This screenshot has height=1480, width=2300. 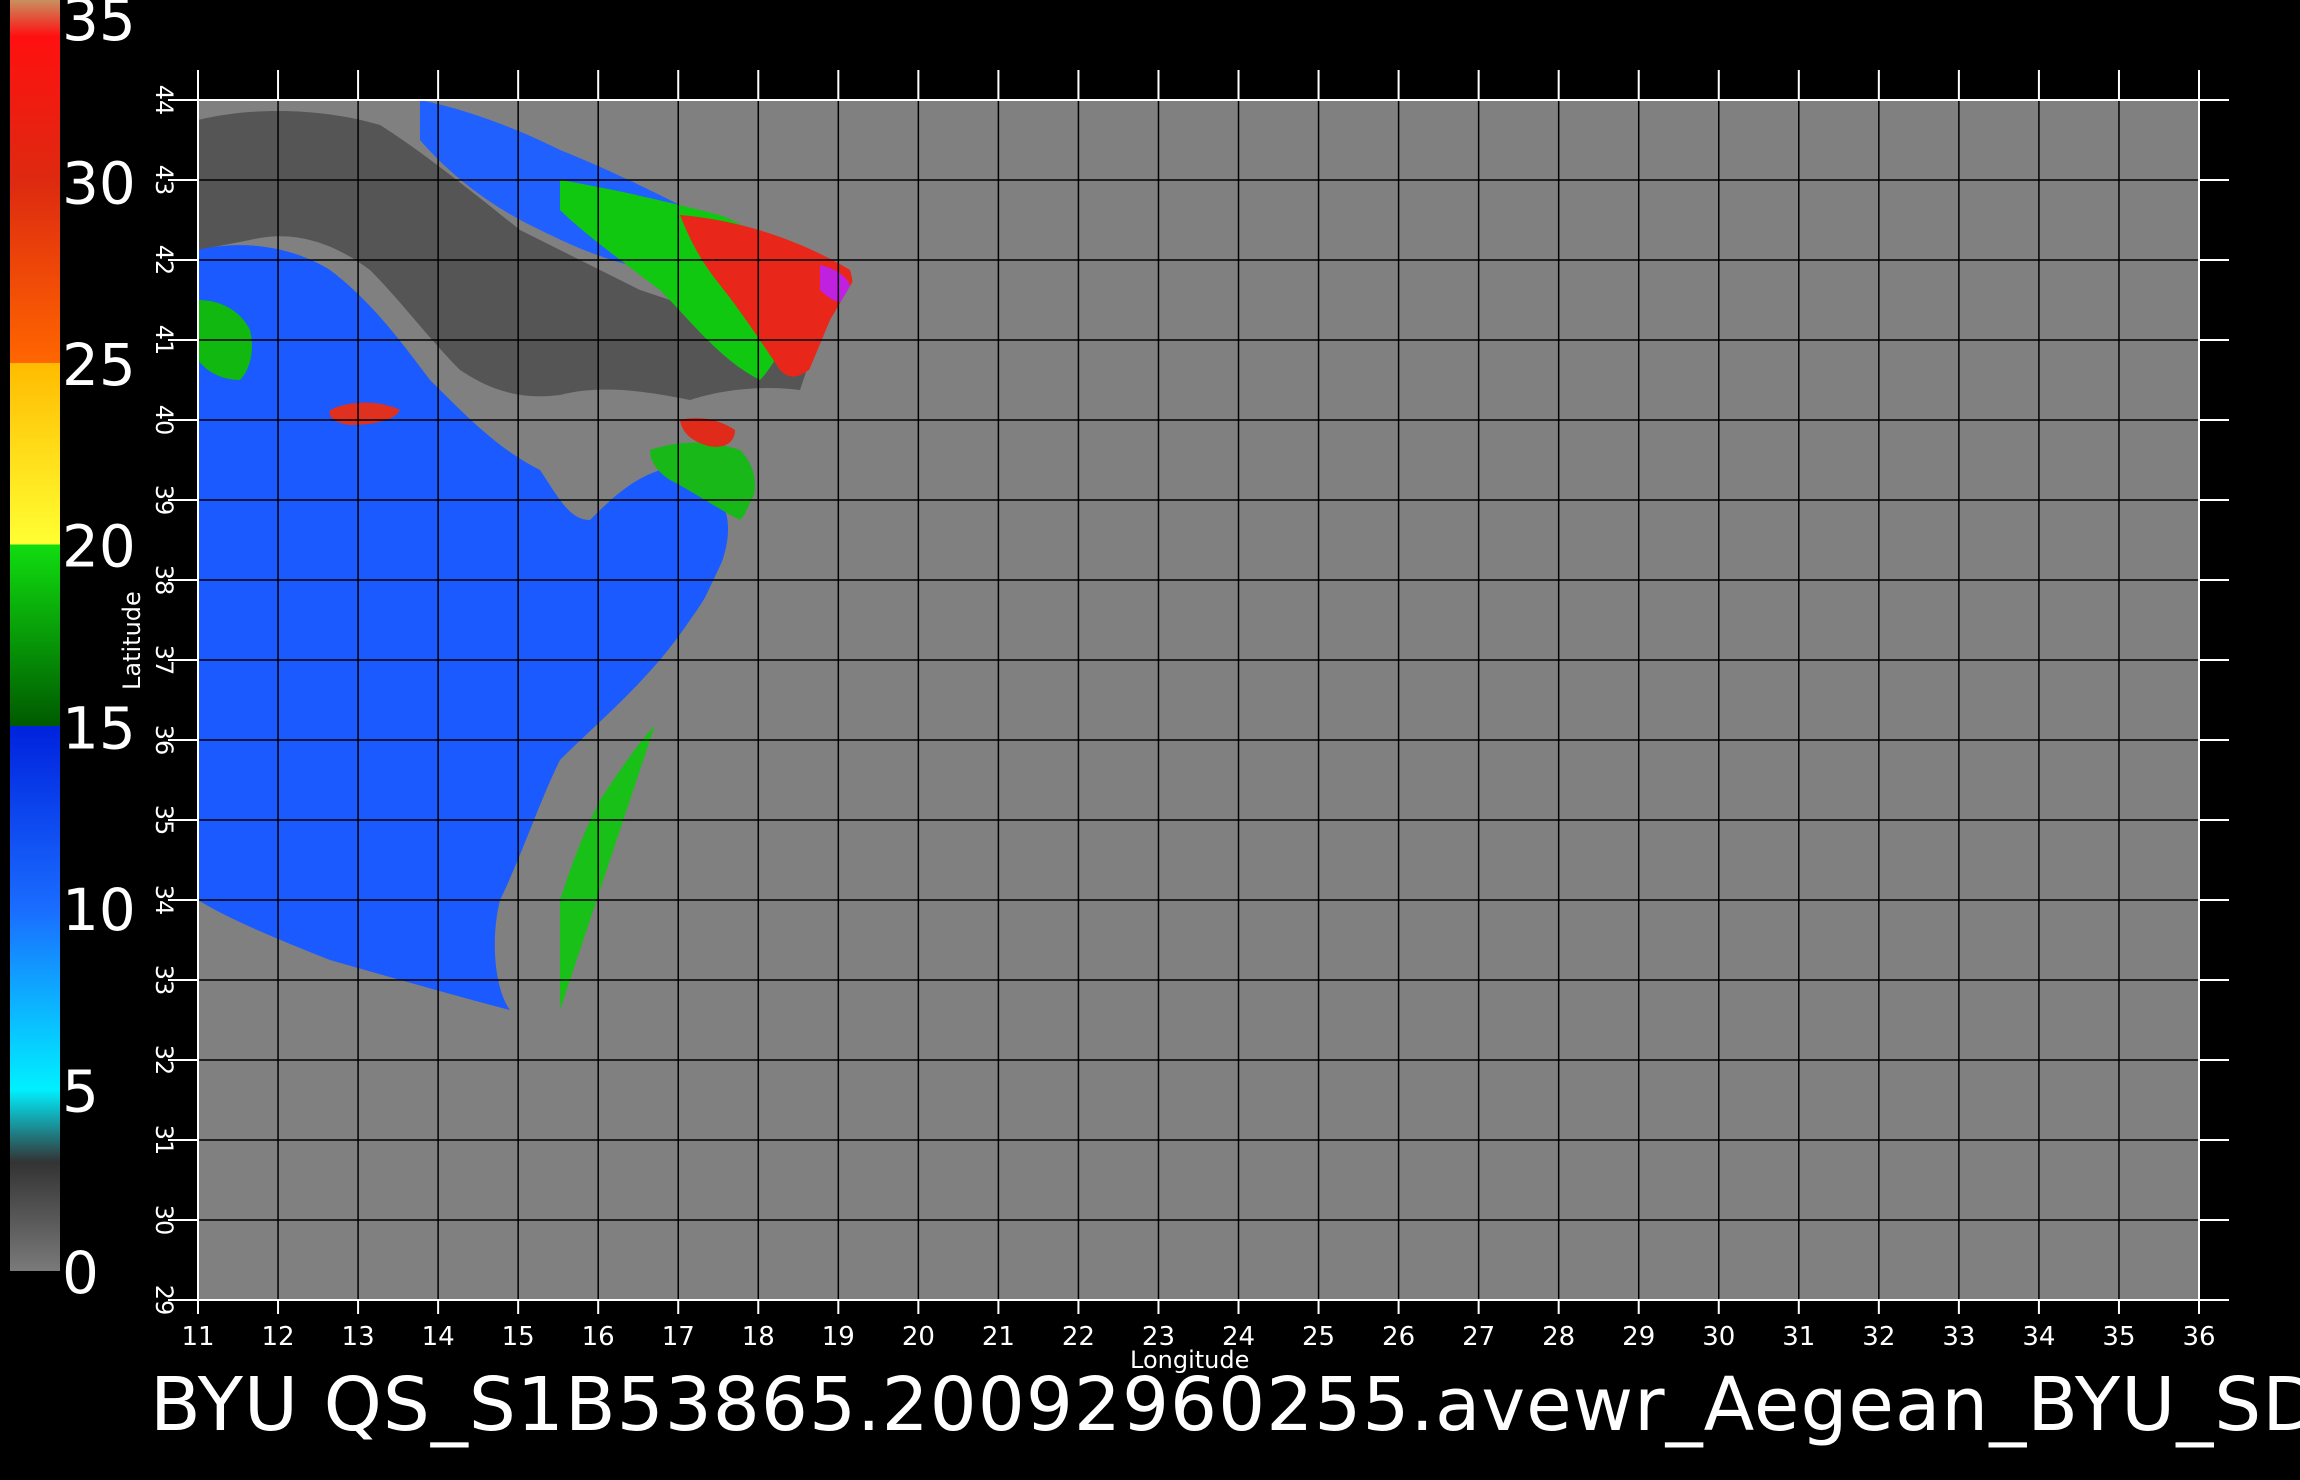 I want to click on lon-tick-label: 15, so click(x=518, y=1337).